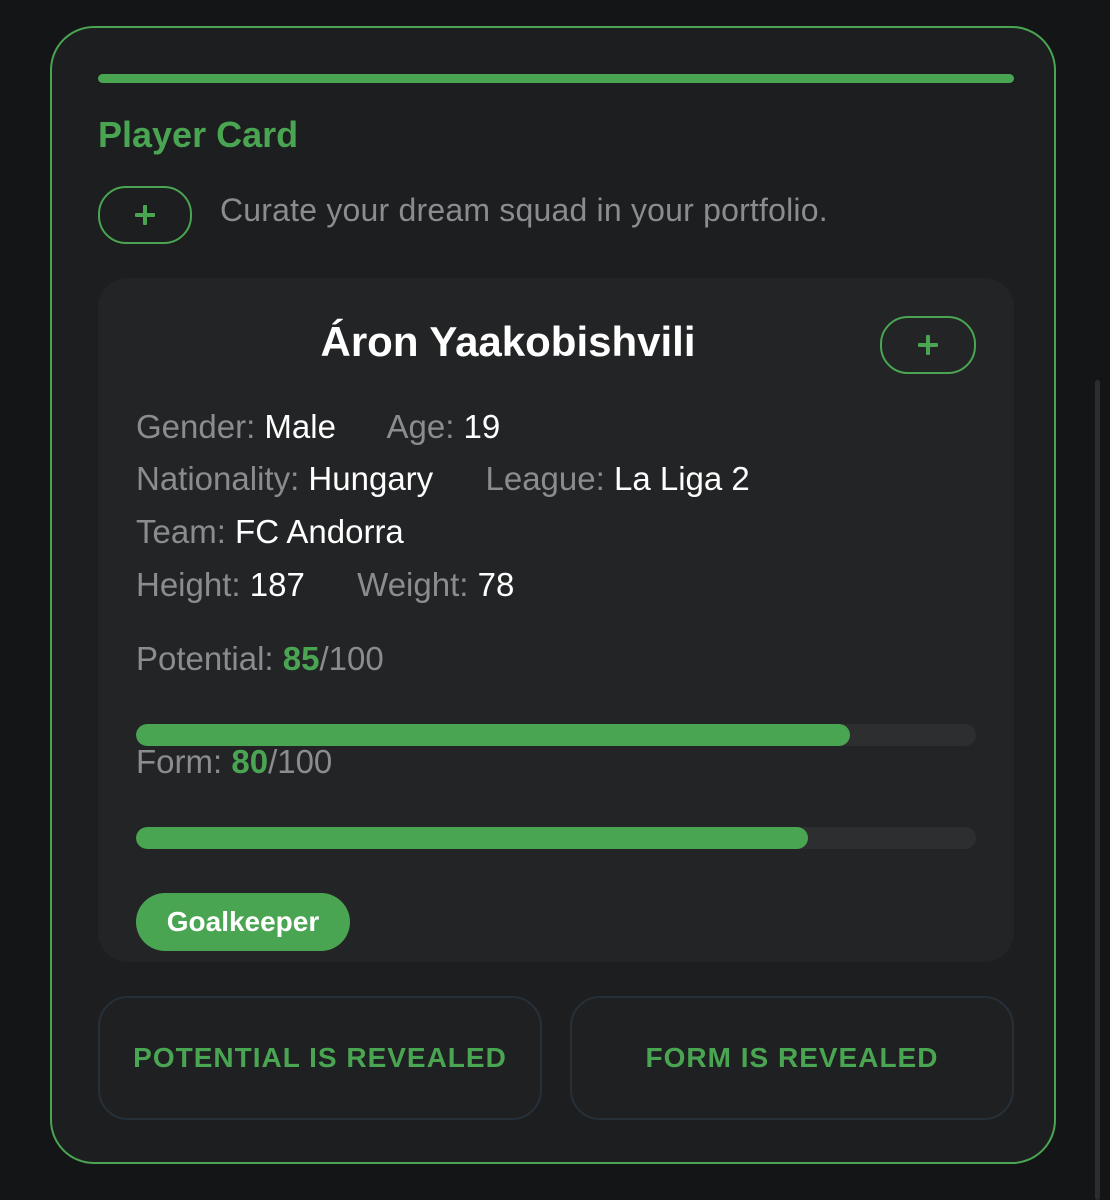 Image resolution: width=1110 pixels, height=1200 pixels. I want to click on accent-bar, so click(556, 78).